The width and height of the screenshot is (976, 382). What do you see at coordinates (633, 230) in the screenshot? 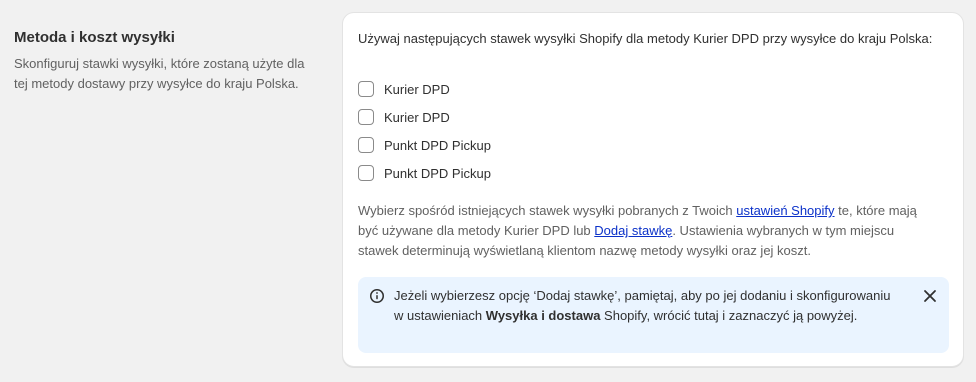
I see `add-rate-link: Dodaj stawkę` at bounding box center [633, 230].